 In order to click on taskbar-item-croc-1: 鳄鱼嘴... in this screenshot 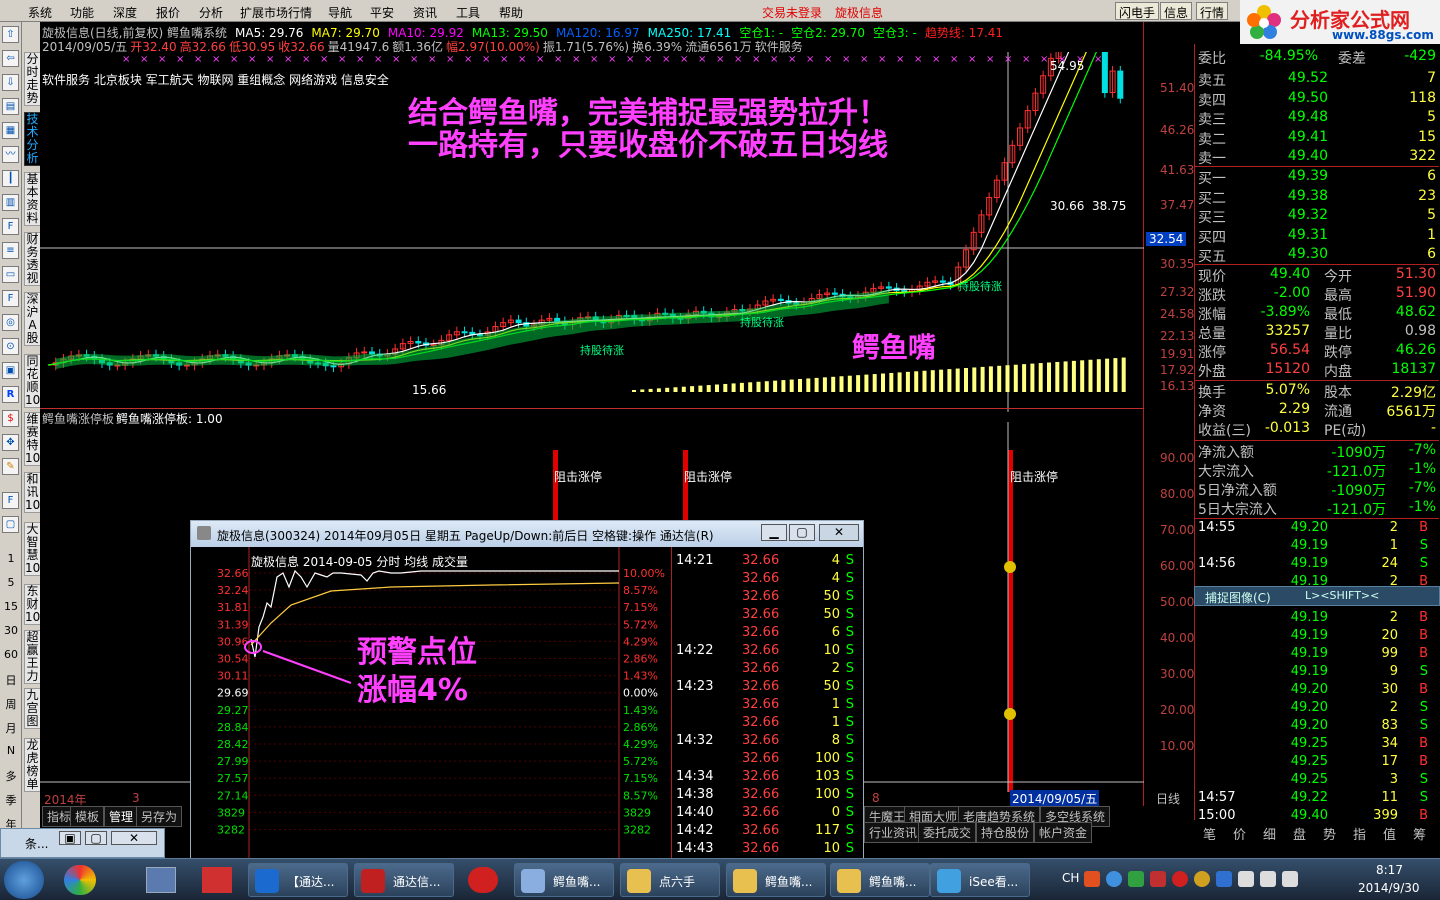, I will do `click(564, 880)`.